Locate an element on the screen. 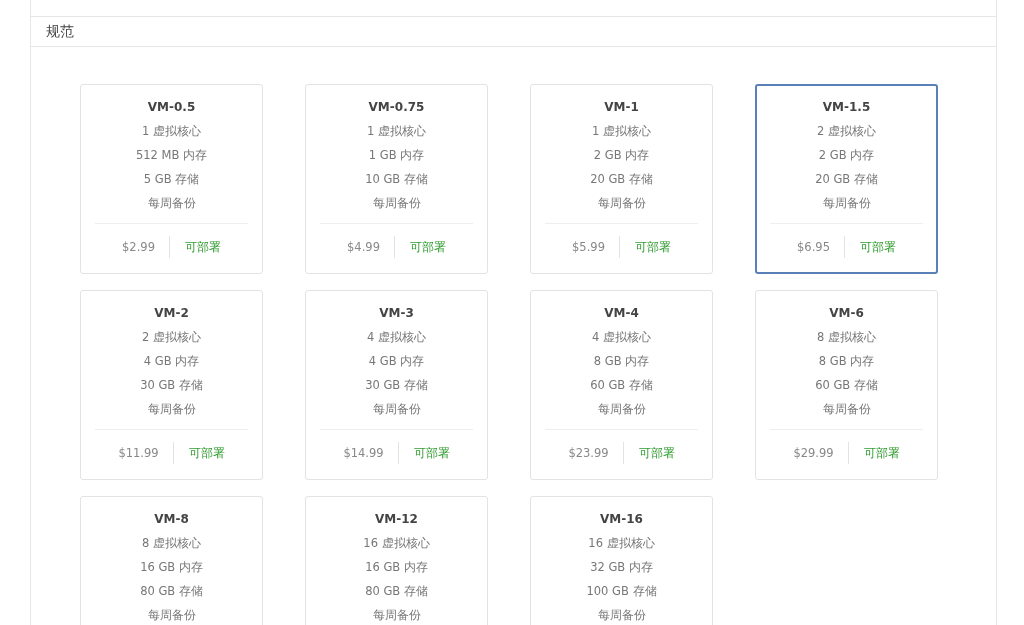 The width and height of the screenshot is (1024, 625). plan-name: VM-12 is located at coordinates (396, 519).